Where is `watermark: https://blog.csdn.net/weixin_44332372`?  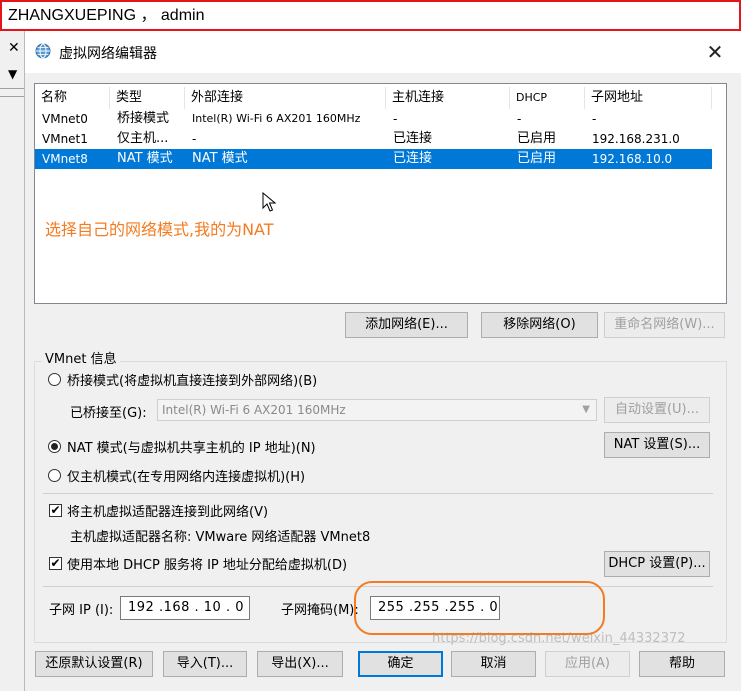 watermark: https://blog.csdn.net/weixin_44332372 is located at coordinates (559, 638).